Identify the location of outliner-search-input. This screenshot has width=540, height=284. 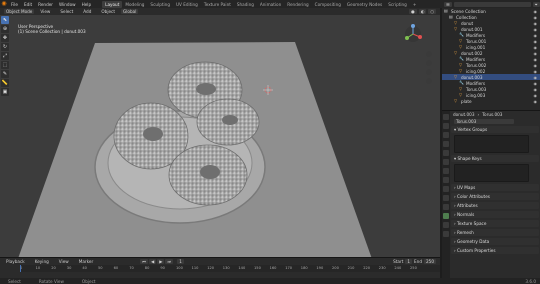
(492, 4).